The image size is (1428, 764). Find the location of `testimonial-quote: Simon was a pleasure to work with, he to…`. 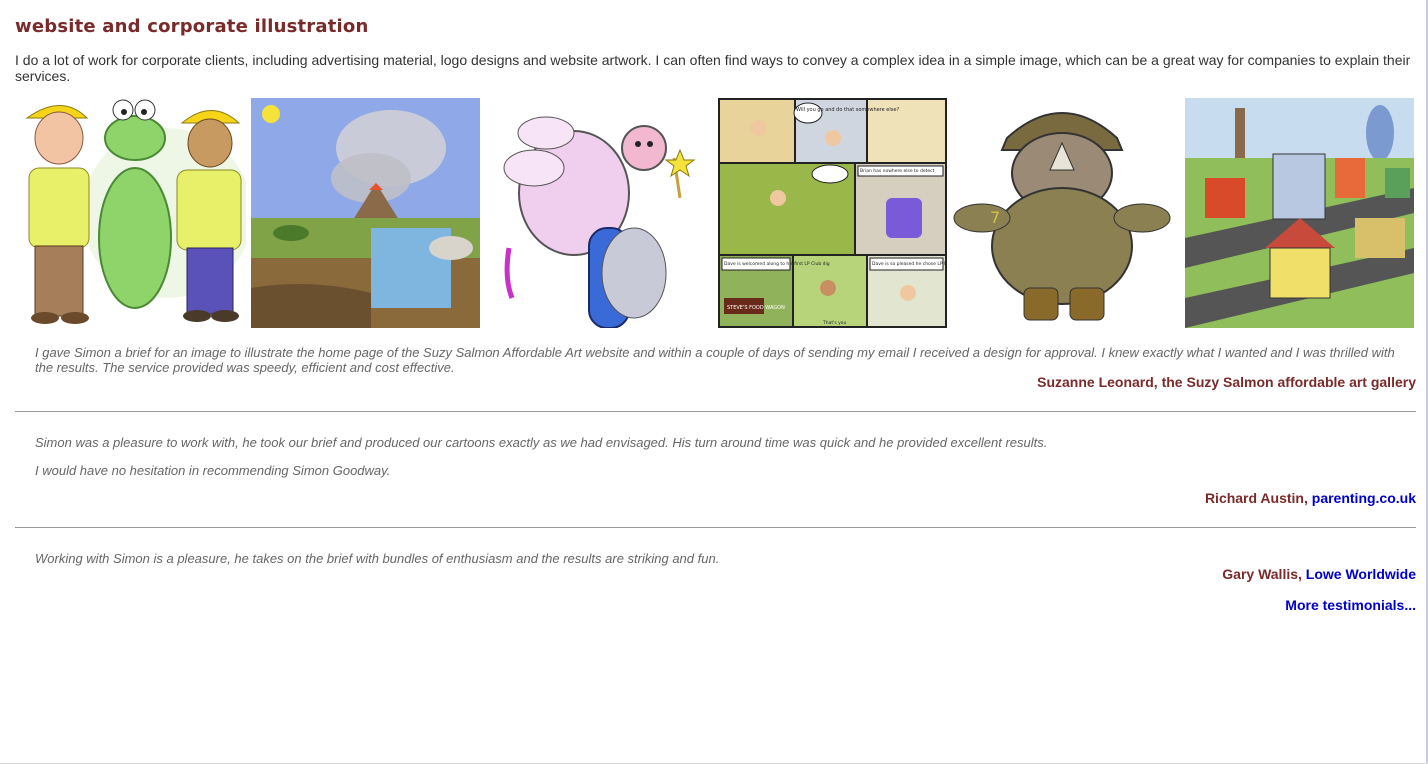

testimonial-quote: Simon was a pleasure to work with, he to… is located at coordinates (715, 456).